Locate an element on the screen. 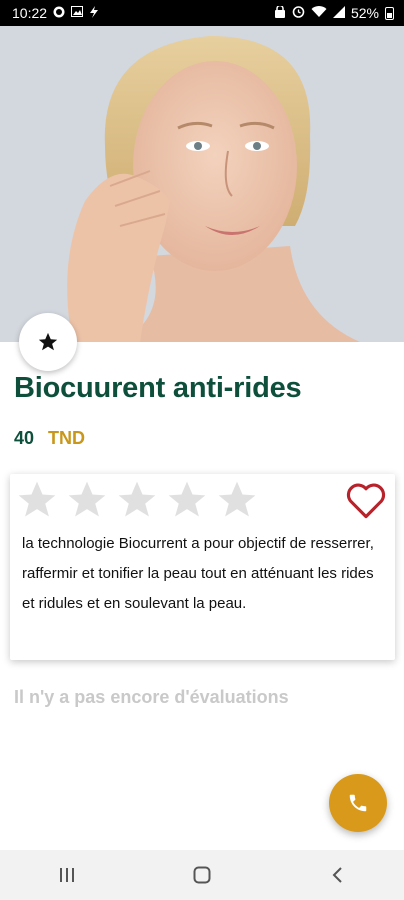  battery-percent: 52% is located at coordinates (364, 13).